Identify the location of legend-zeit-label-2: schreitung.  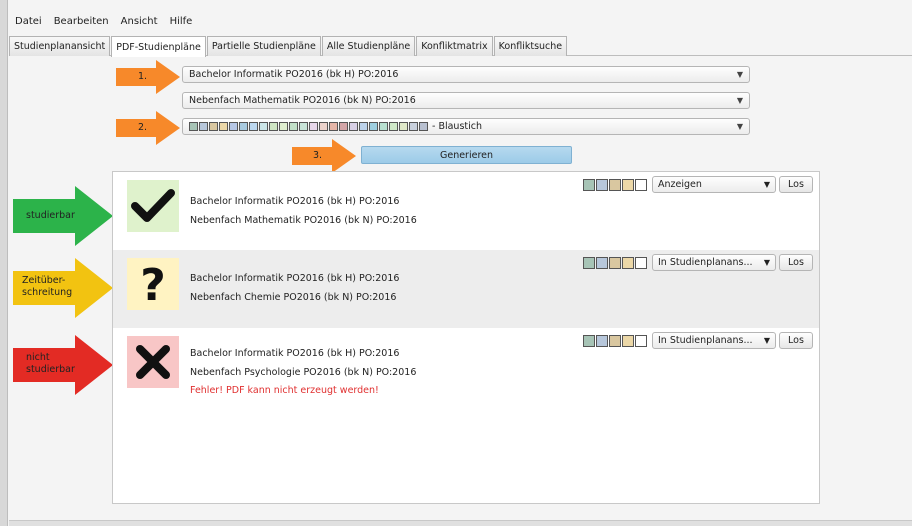
(47, 292).